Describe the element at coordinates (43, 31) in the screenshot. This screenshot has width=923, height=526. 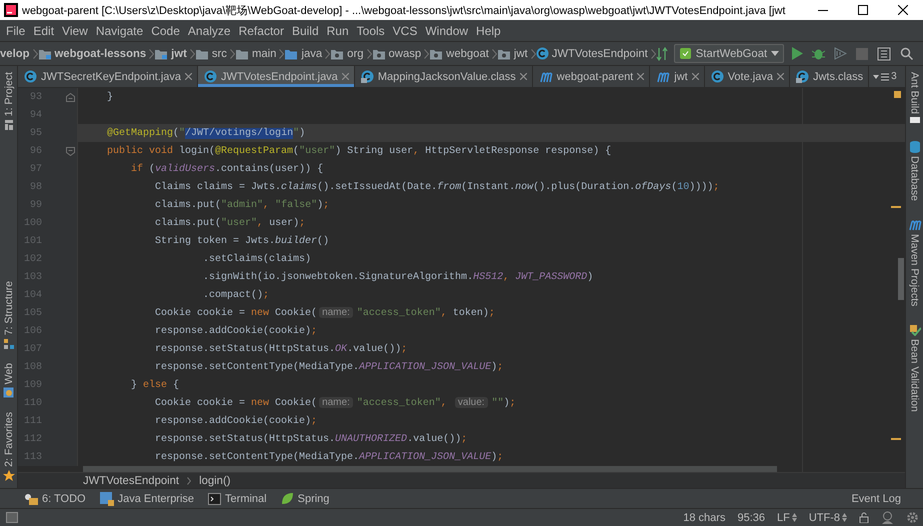
I see `menu-item: Edit` at that location.